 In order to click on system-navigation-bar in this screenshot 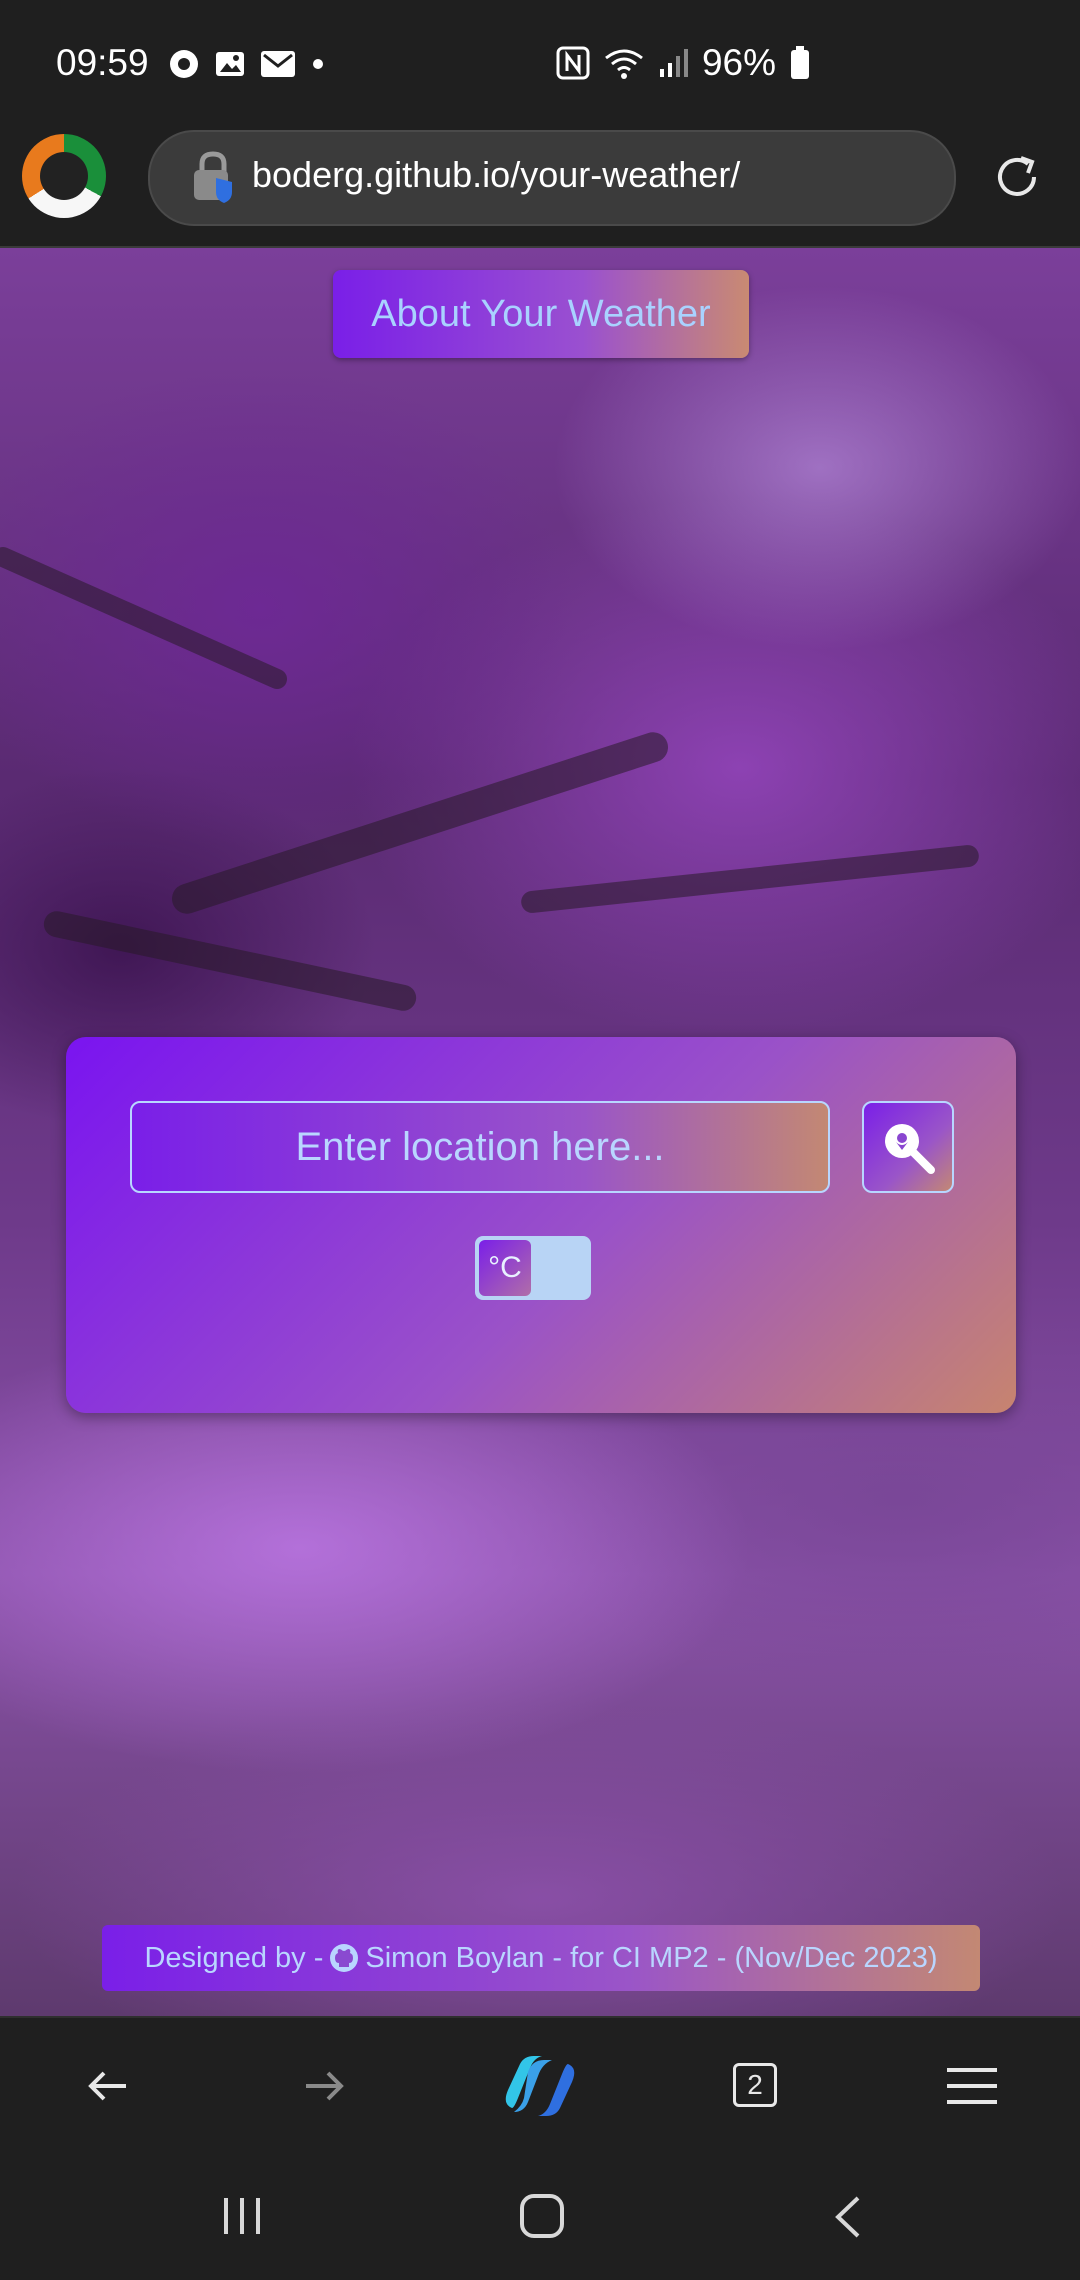, I will do `click(540, 2218)`.